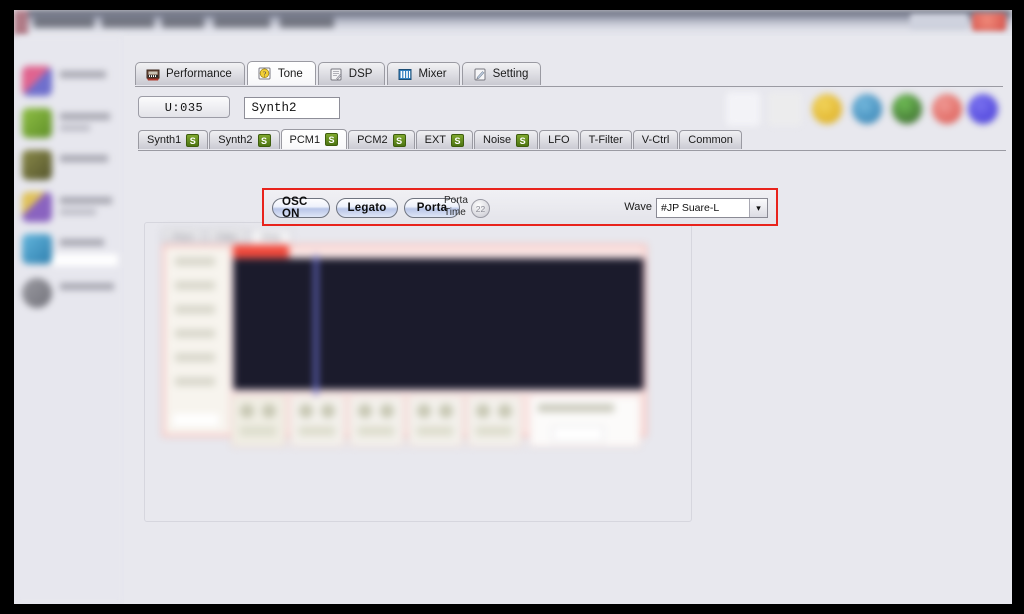 This screenshot has width=1024, height=614. I want to click on sub-tab-noise: Noise S, so click(506, 139).